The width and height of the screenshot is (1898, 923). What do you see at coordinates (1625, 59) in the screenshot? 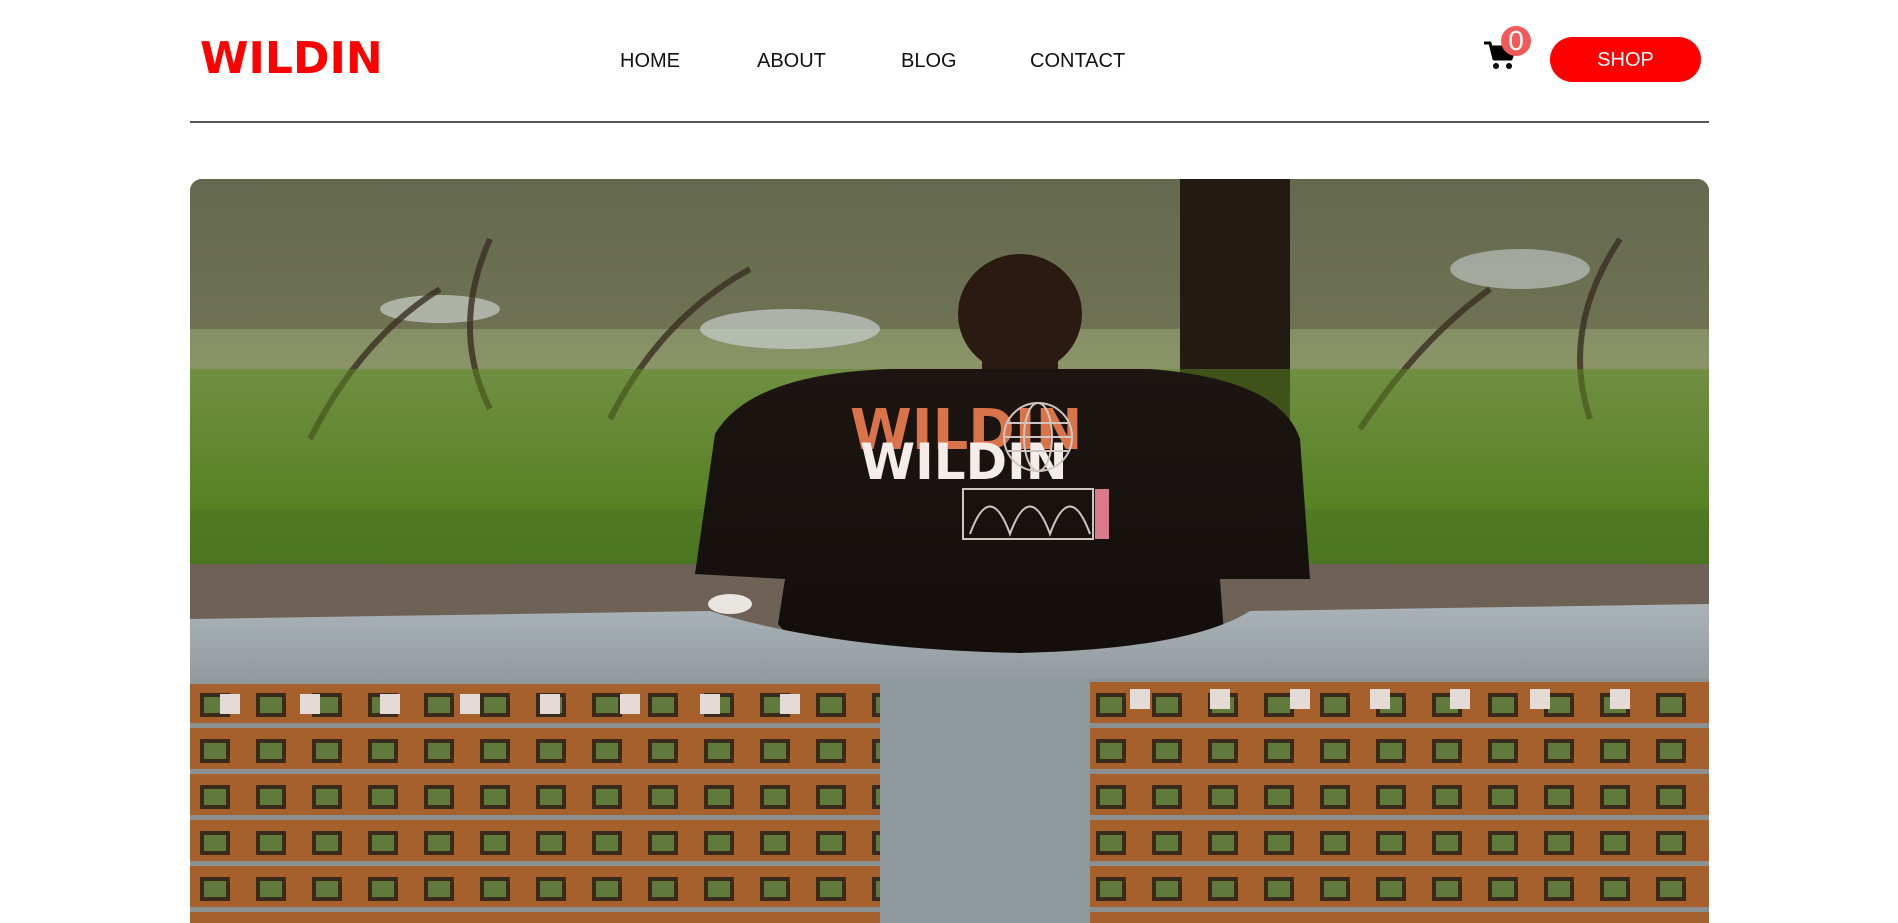
I see `shop-button: SHOP` at bounding box center [1625, 59].